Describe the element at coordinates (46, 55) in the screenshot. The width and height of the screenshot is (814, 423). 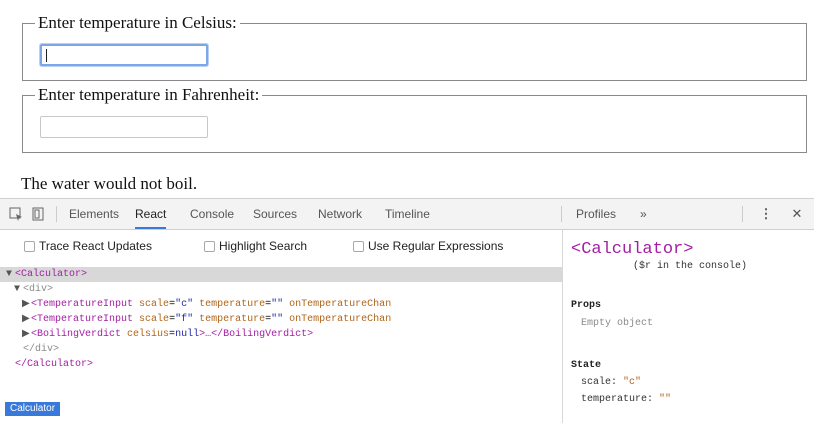
I see `text-caret` at that location.